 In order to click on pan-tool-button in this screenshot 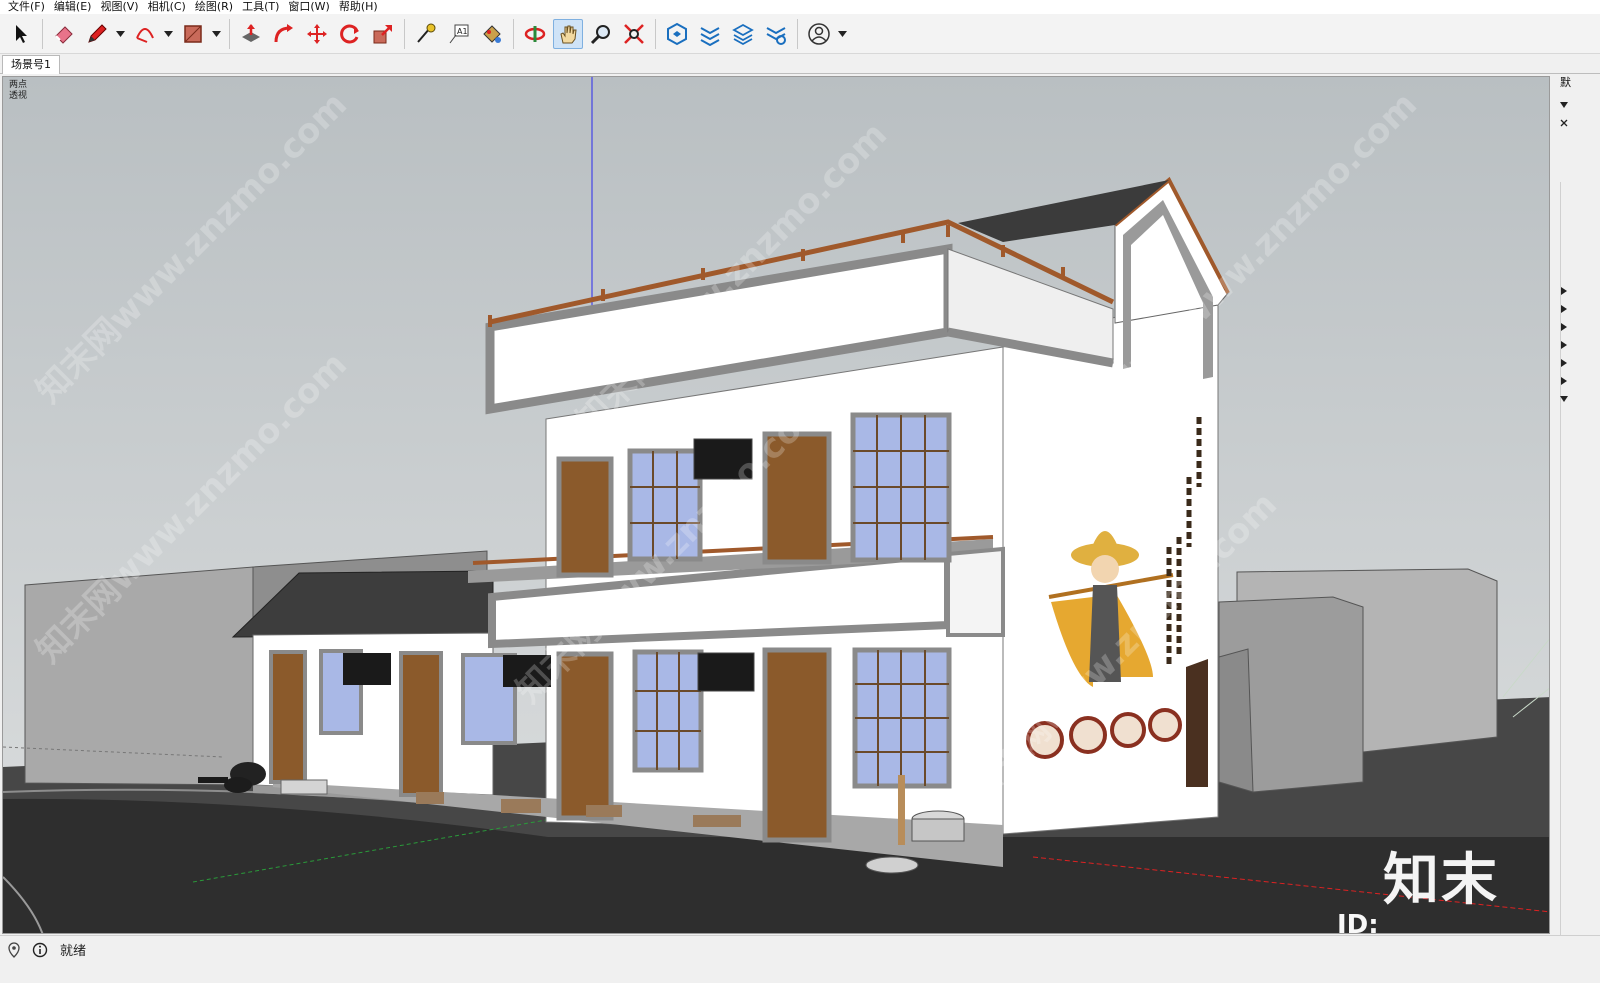, I will do `click(568, 33)`.